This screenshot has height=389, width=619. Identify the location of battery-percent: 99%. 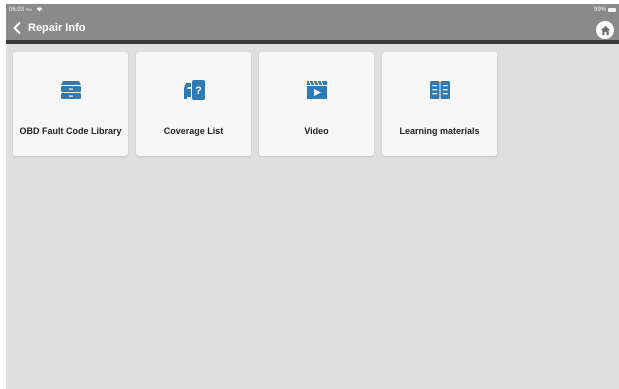
(599, 9).